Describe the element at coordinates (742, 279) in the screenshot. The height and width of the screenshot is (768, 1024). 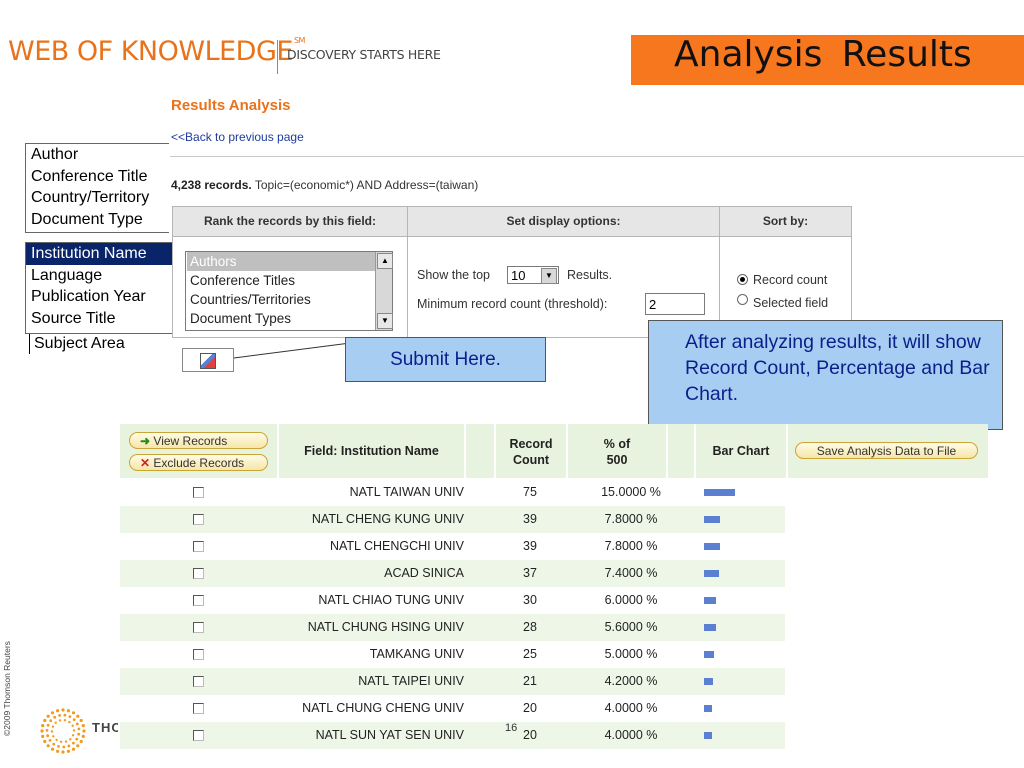
I see `sort-record-count-radio` at that location.